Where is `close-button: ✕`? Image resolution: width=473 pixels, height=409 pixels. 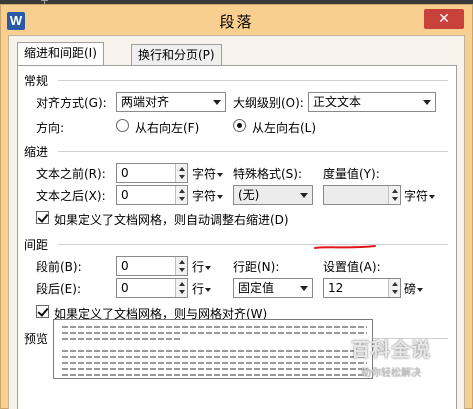
close-button: ✕ is located at coordinates (444, 19).